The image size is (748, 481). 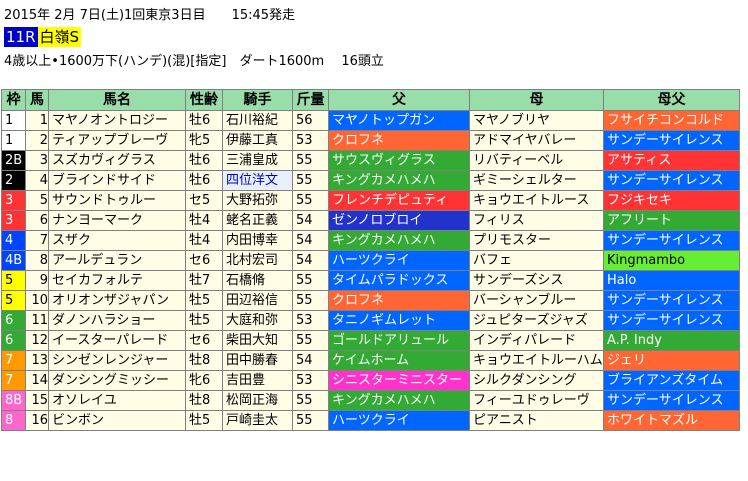 I want to click on horse-name: ナンヨーマーク, so click(x=117, y=220).